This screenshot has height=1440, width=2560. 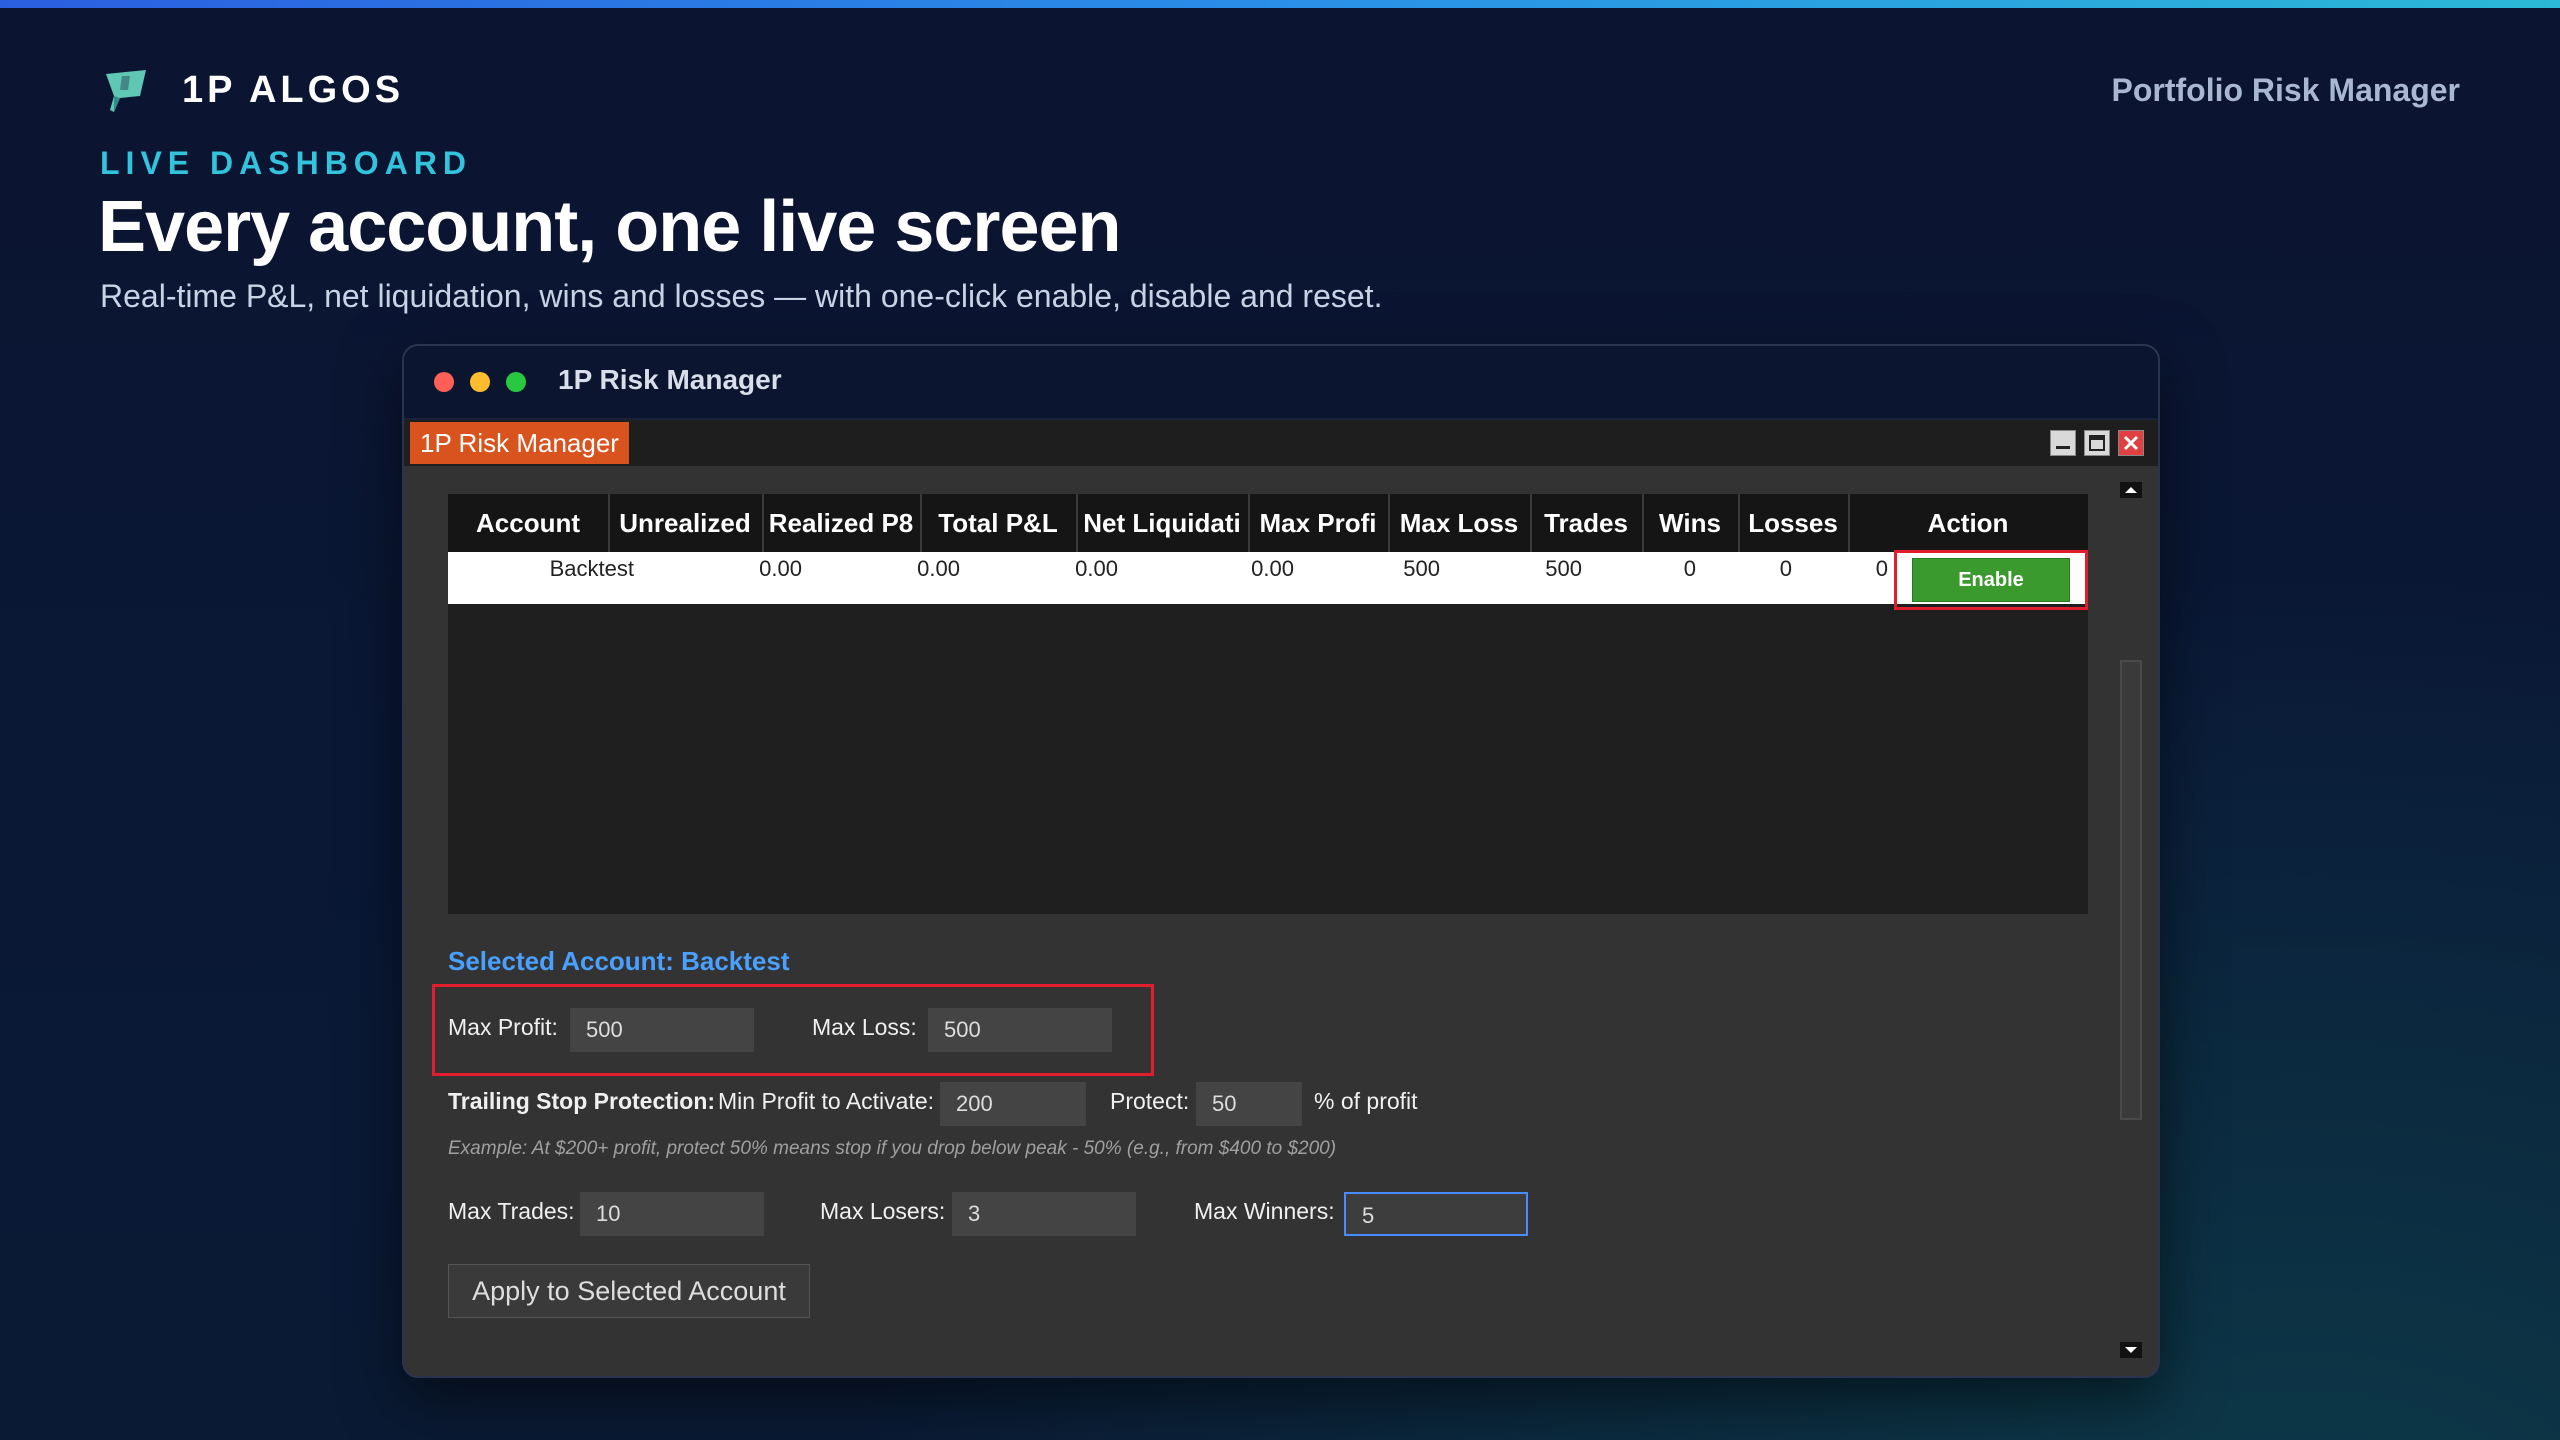 I want to click on apply-button: Apply to Selected Account, so click(x=629, y=1291).